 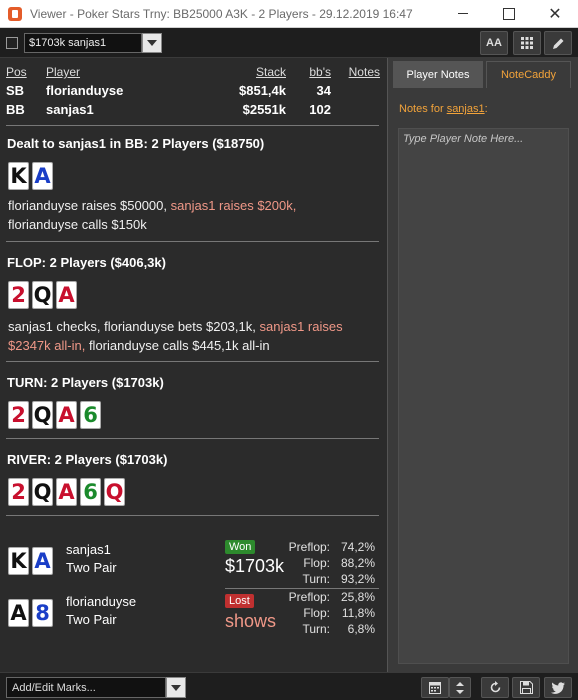 I want to click on result-cards: A8, so click(x=30, y=613).